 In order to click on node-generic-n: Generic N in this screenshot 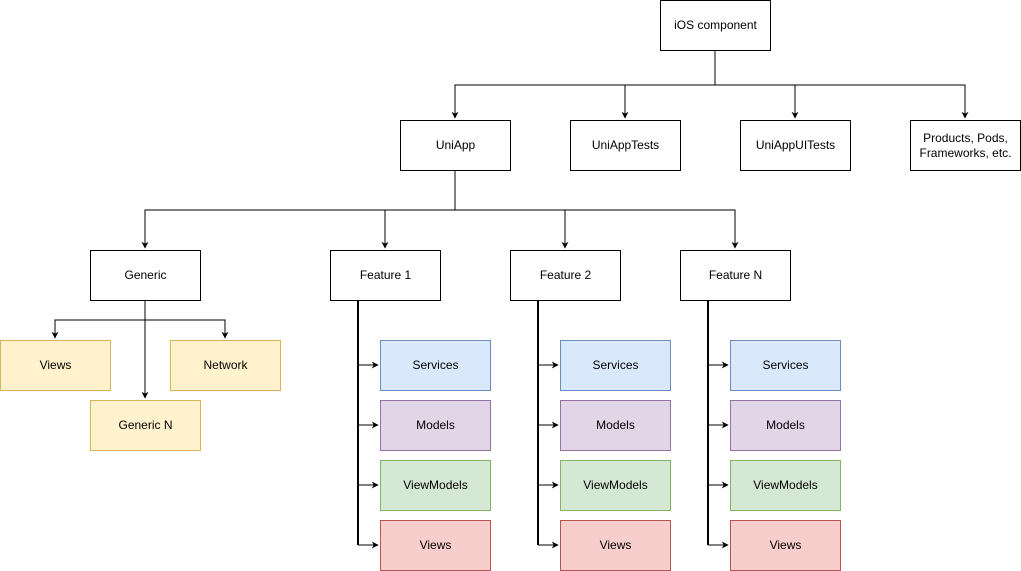, I will do `click(145, 425)`.